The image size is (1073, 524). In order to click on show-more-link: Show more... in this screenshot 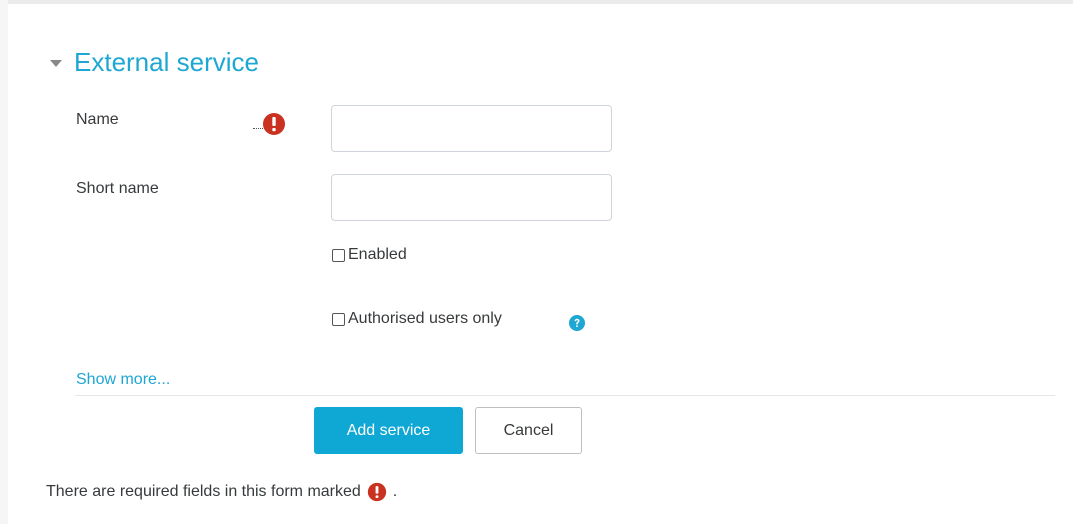, I will do `click(123, 380)`.